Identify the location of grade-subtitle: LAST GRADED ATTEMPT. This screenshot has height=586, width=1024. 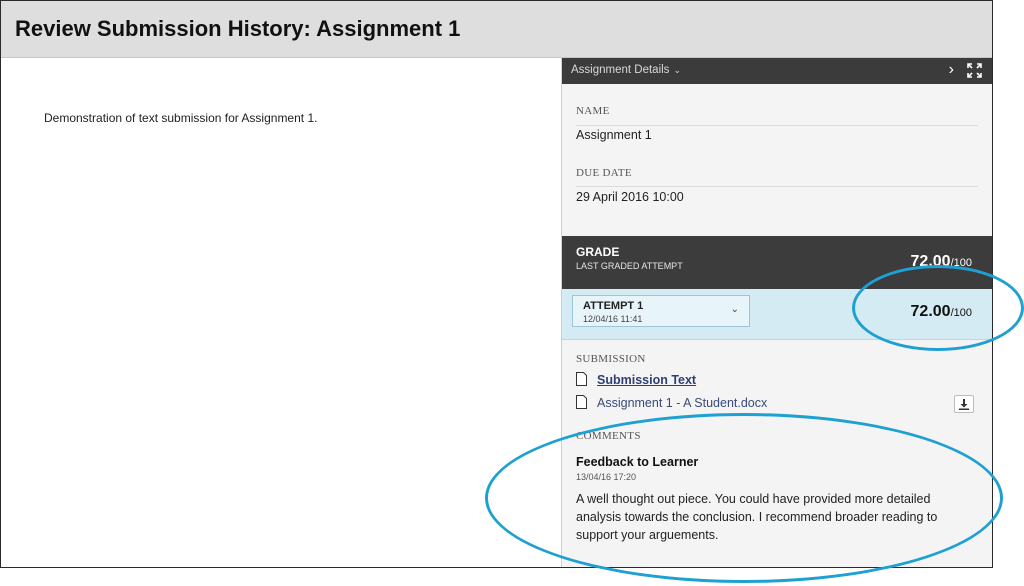
(629, 266).